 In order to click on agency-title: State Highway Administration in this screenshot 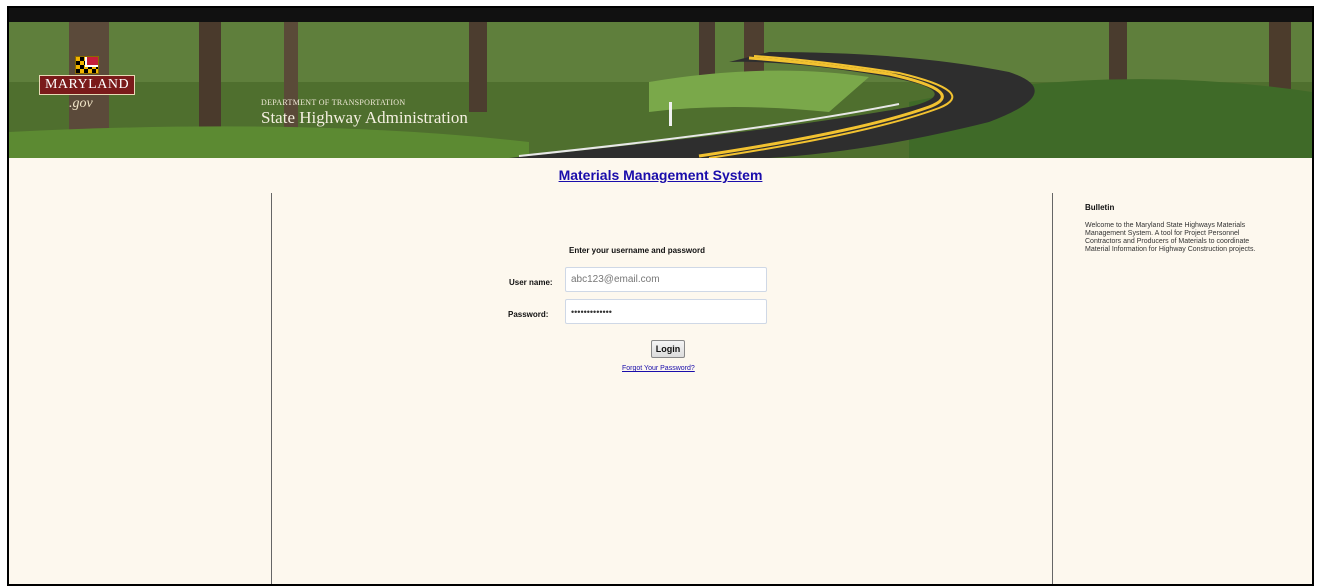, I will do `click(364, 117)`.